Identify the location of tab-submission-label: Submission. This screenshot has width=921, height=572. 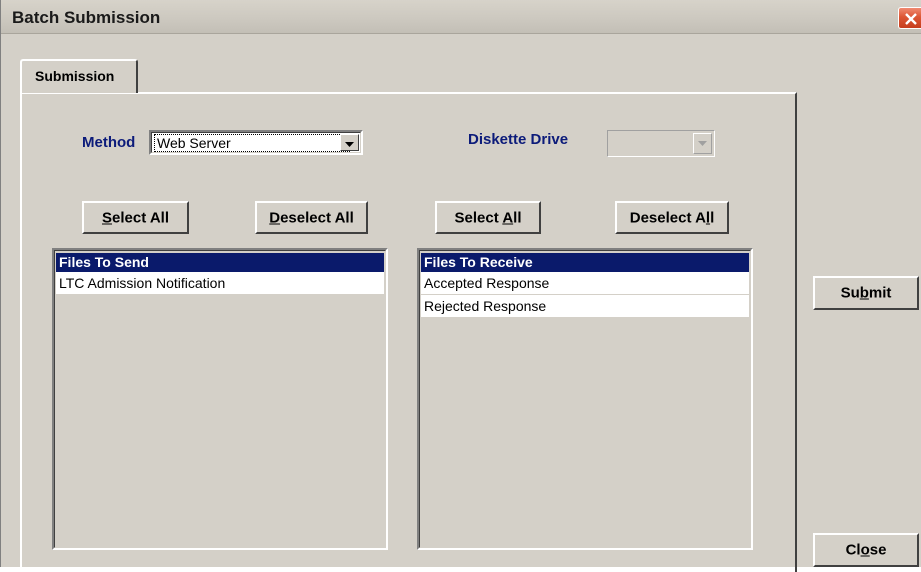
(75, 76).